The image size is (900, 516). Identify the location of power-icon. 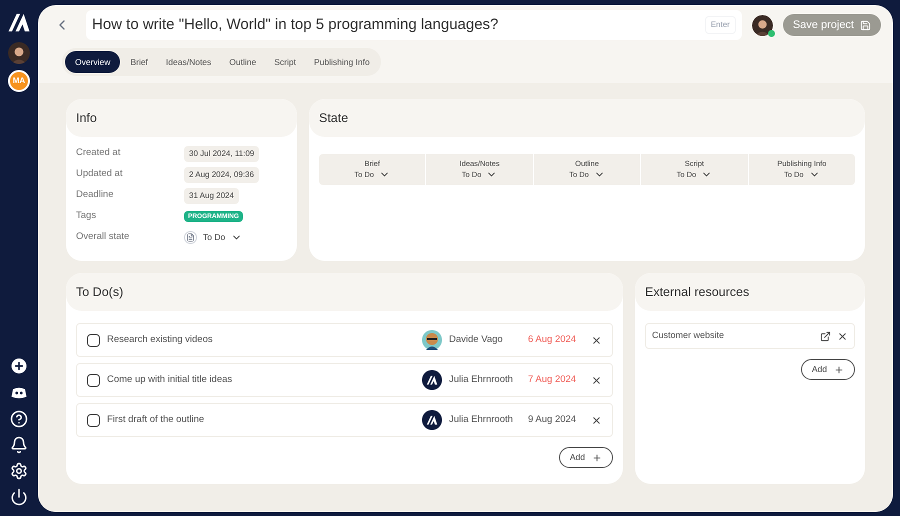
(19, 497).